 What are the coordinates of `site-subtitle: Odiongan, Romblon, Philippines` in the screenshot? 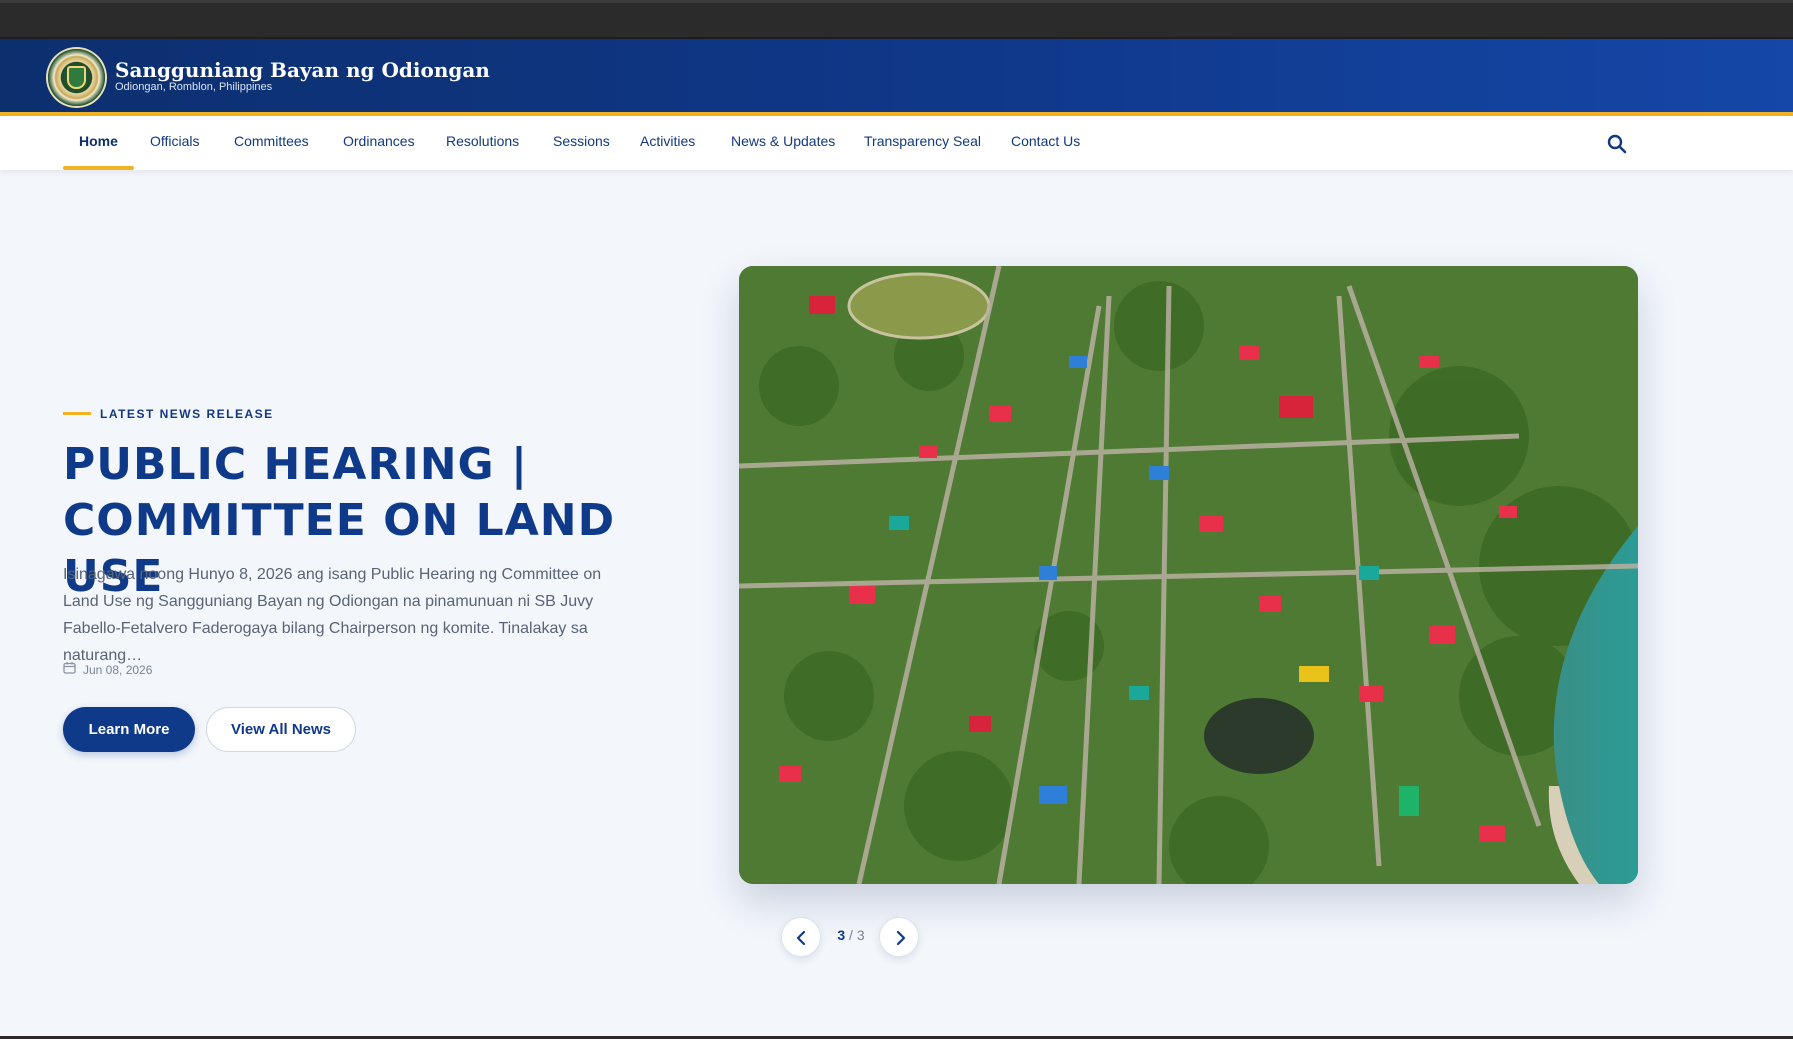 It's located at (194, 87).